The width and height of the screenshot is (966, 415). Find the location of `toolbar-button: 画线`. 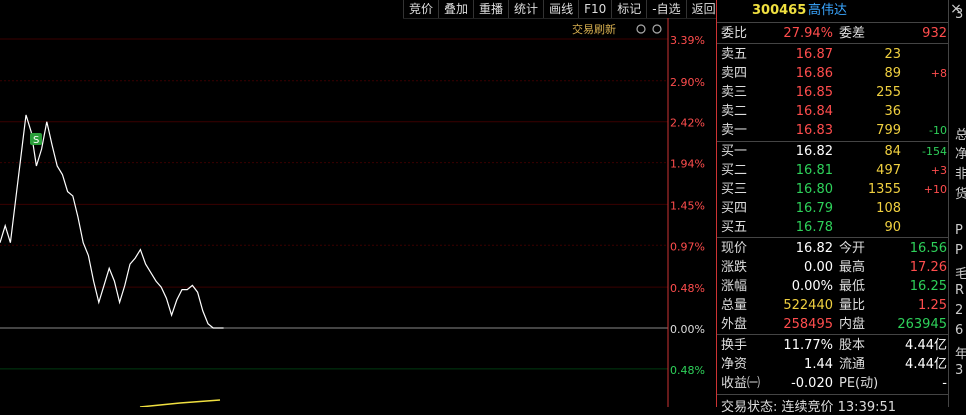

toolbar-button: 画线 is located at coordinates (560, 9).